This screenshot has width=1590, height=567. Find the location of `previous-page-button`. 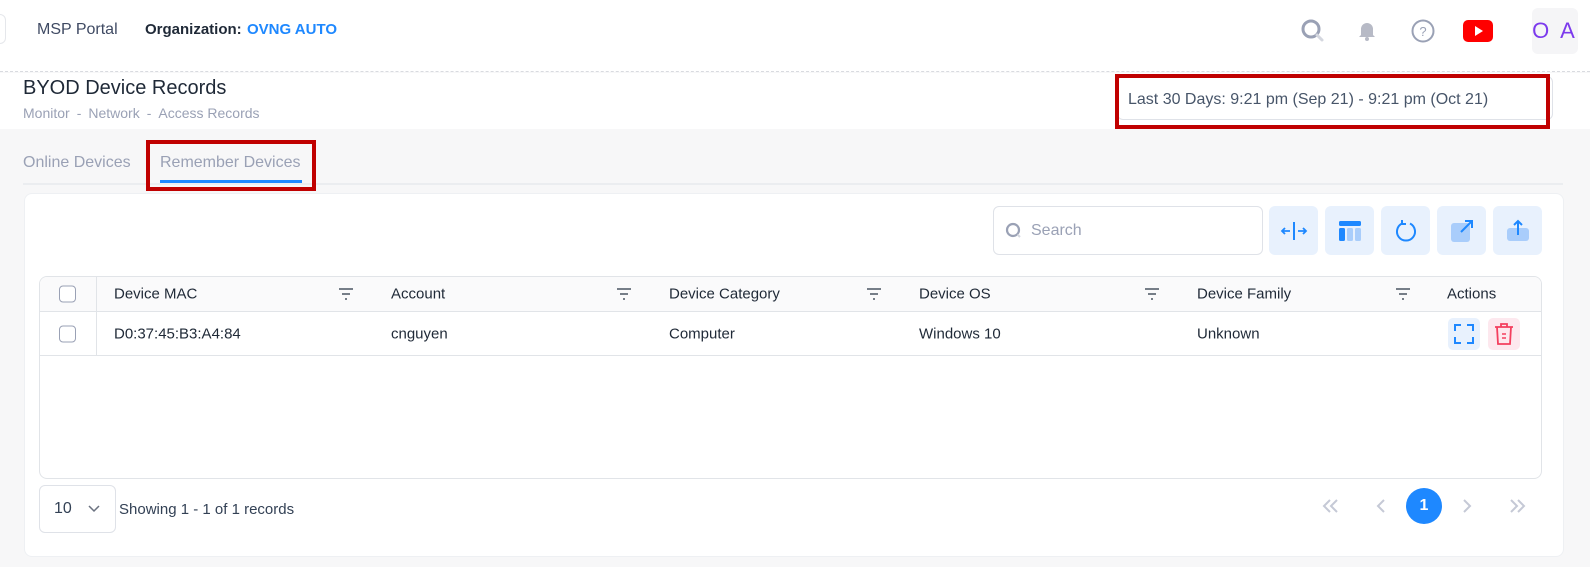

previous-page-button is located at coordinates (1381, 506).